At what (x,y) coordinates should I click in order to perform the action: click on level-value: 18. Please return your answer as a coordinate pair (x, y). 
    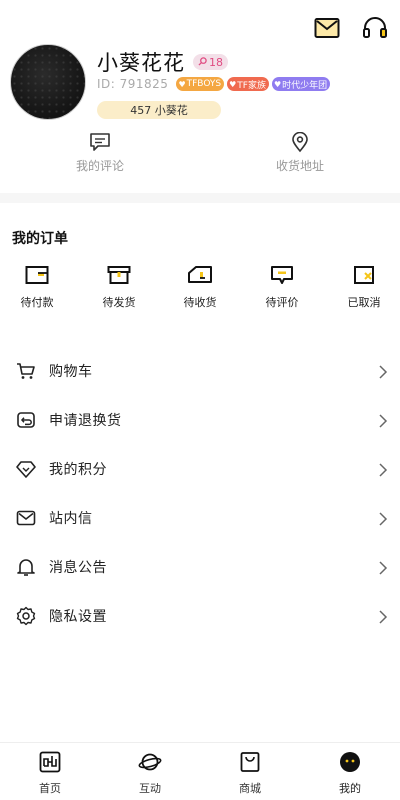
    Looking at the image, I should click on (216, 62).